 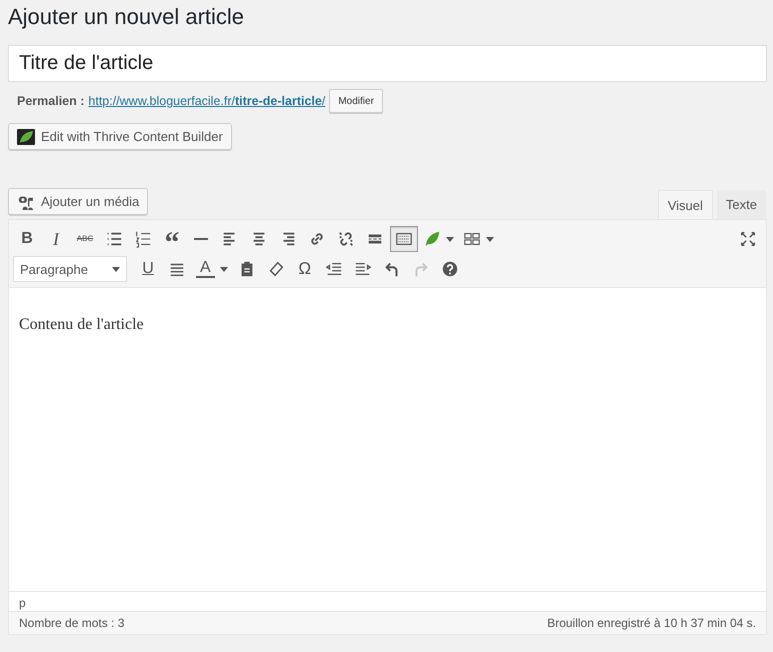 I want to click on eraser-icon, so click(x=275, y=269).